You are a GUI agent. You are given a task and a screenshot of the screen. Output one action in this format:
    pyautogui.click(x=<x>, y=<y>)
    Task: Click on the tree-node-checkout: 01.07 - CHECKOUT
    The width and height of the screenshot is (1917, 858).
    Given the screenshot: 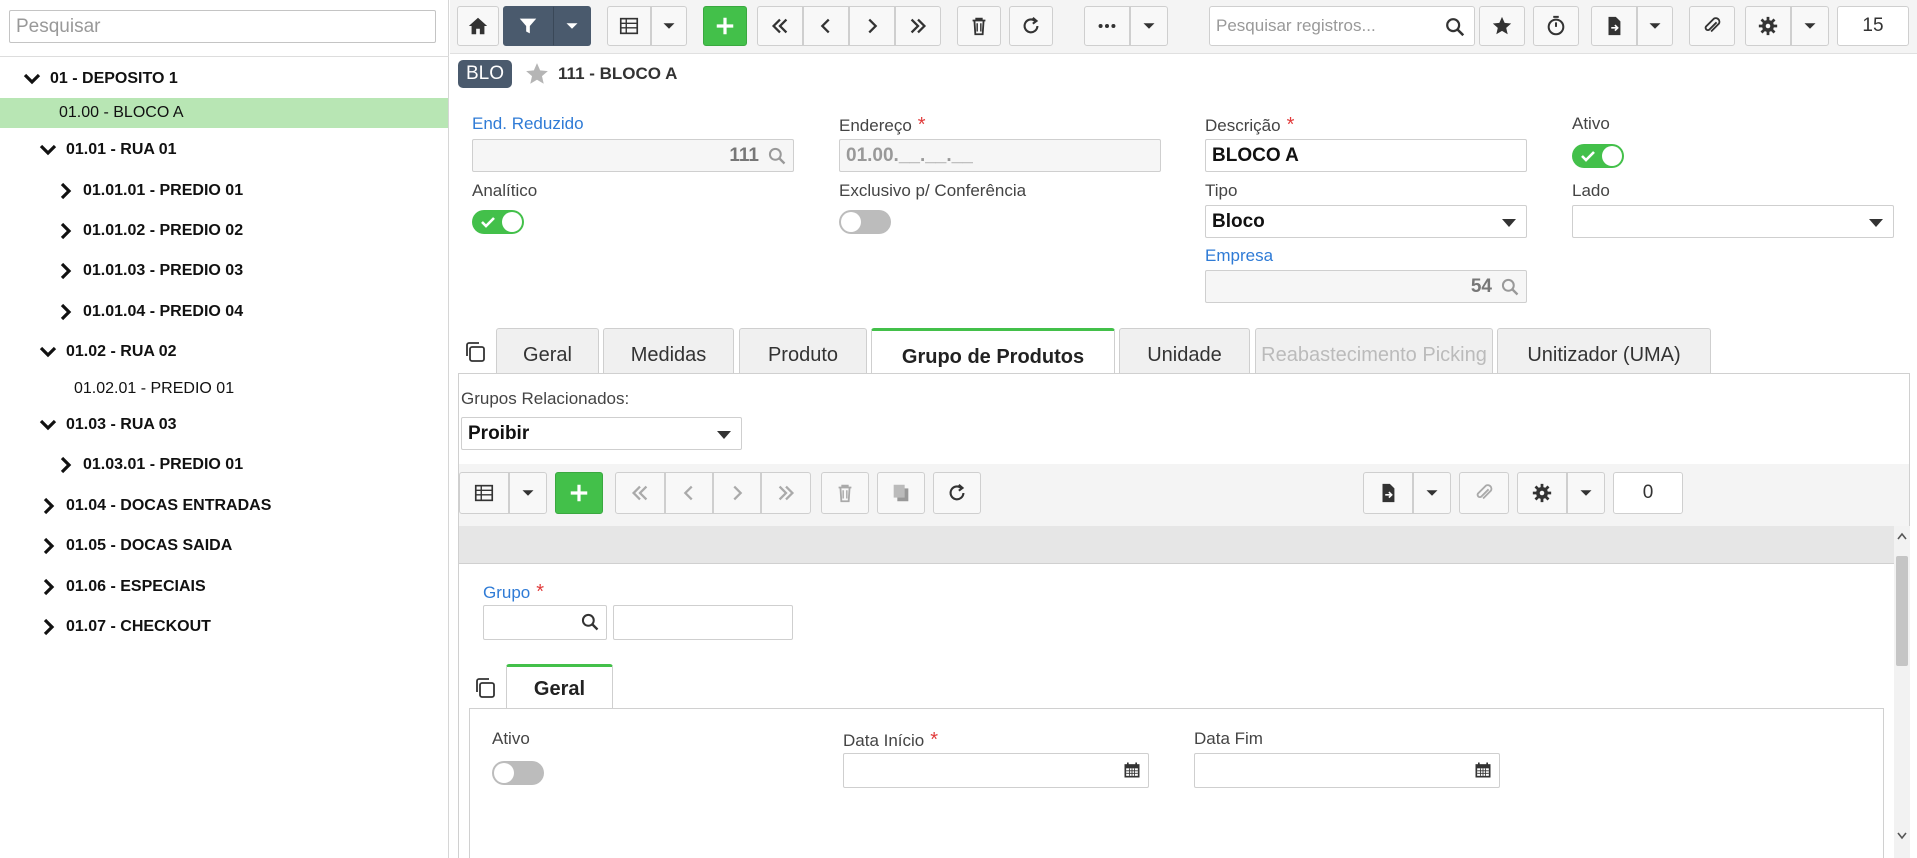 What is the action you would take?
    pyautogui.click(x=124, y=627)
    